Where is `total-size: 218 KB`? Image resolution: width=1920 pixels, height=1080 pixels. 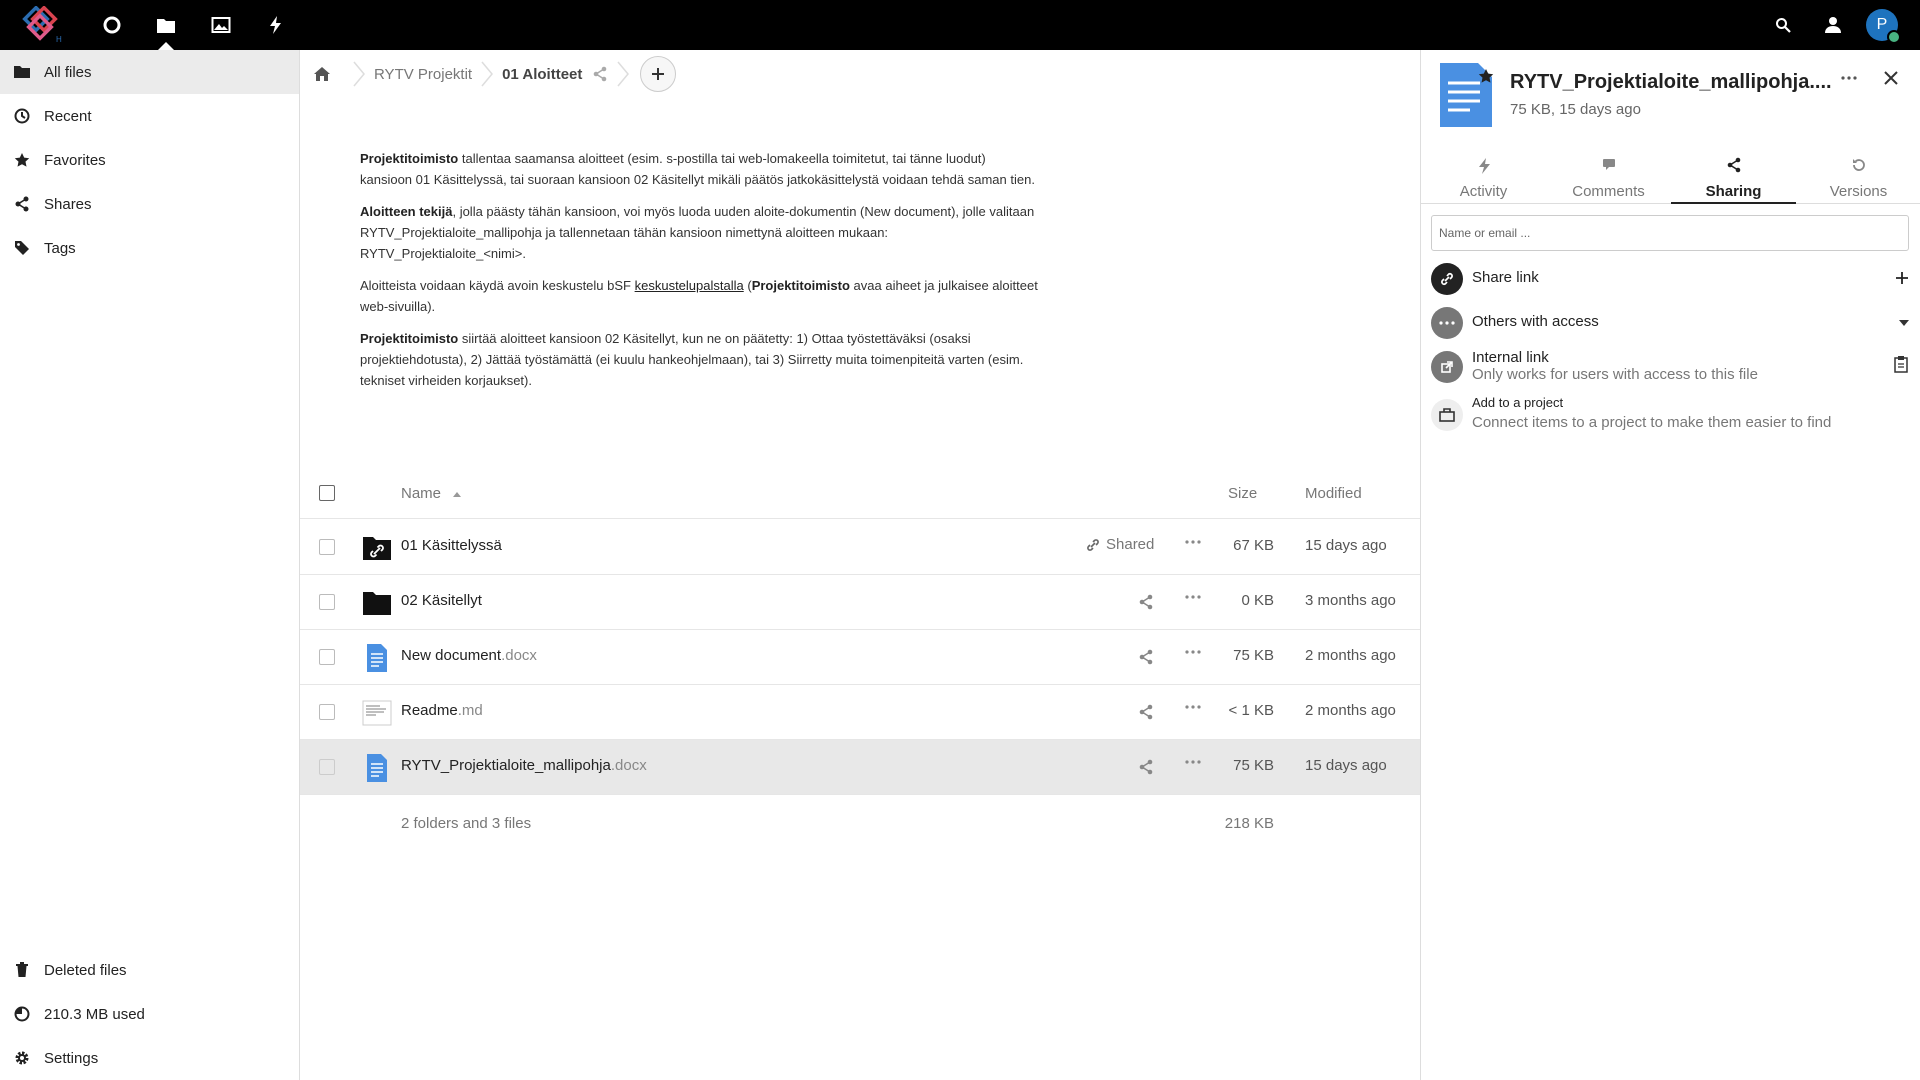 total-size: 218 KB is located at coordinates (1249, 823).